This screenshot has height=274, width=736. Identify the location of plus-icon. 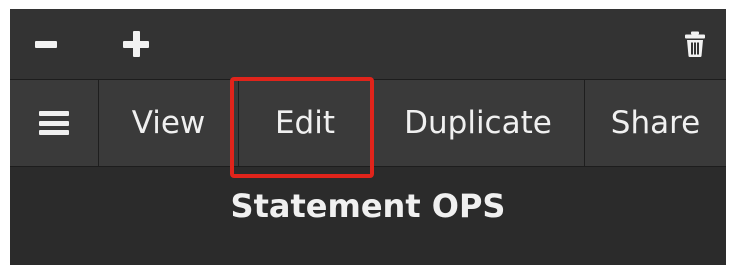
(136, 44).